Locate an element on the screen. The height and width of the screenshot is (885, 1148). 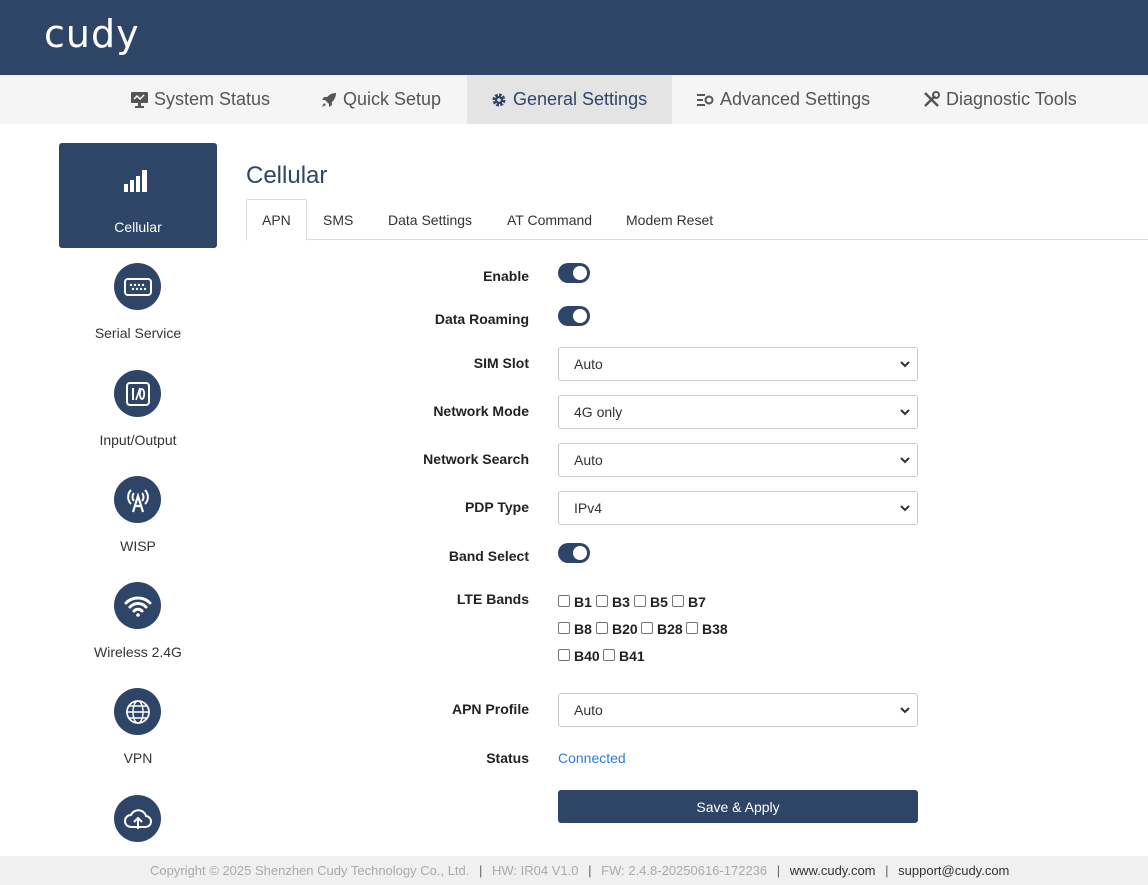
lte-bands-label: LTE Bands is located at coordinates (492, 599).